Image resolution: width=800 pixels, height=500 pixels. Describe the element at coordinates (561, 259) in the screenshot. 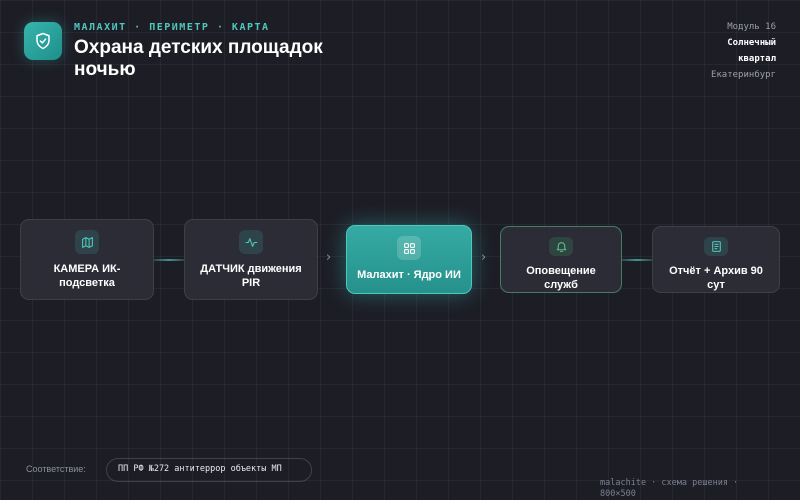

I see `node-notification: Оповещение служб` at that location.